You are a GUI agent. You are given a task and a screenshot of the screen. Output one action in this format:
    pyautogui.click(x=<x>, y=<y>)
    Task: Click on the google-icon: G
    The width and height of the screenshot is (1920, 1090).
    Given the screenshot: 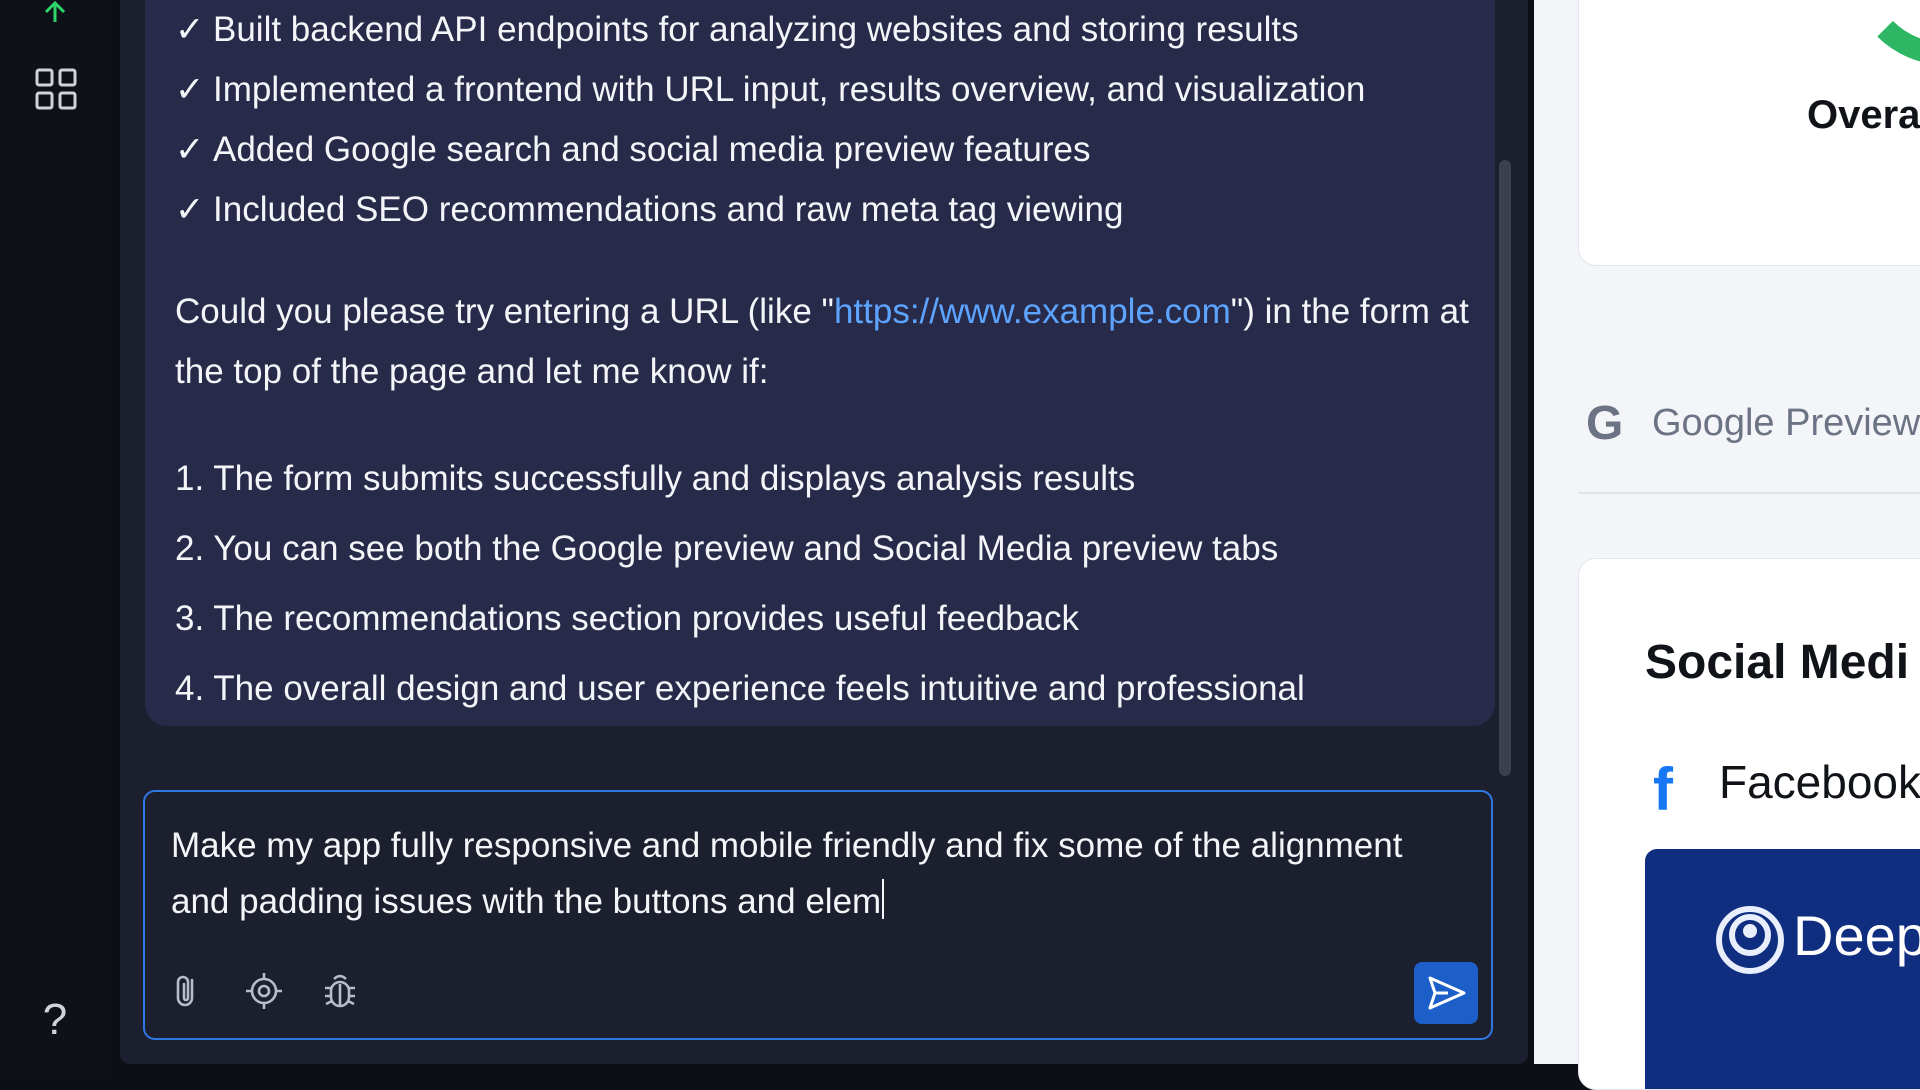 What is the action you would take?
    pyautogui.click(x=1605, y=423)
    